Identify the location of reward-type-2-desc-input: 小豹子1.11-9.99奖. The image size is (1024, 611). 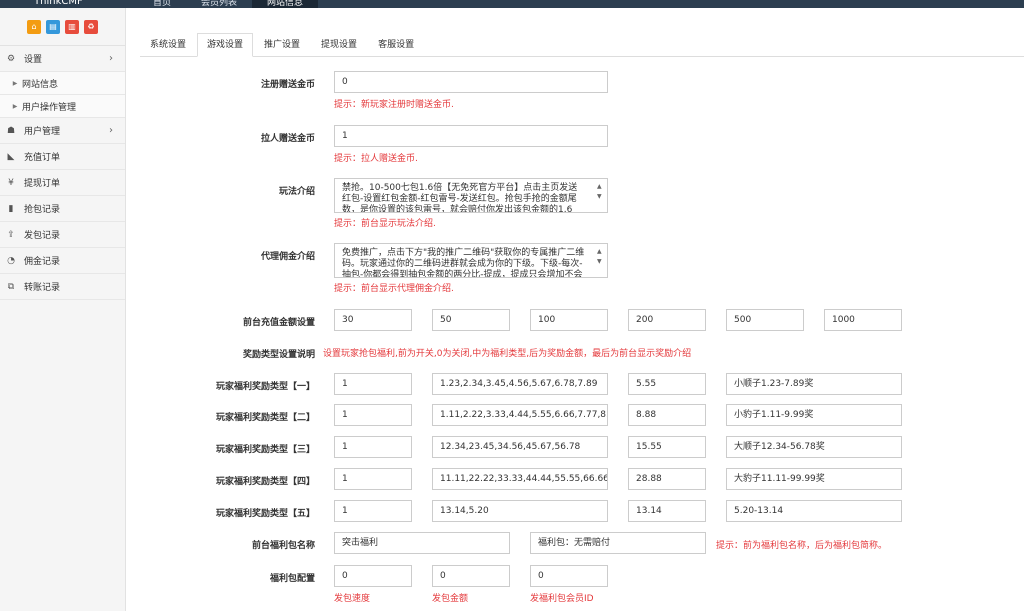
(814, 415).